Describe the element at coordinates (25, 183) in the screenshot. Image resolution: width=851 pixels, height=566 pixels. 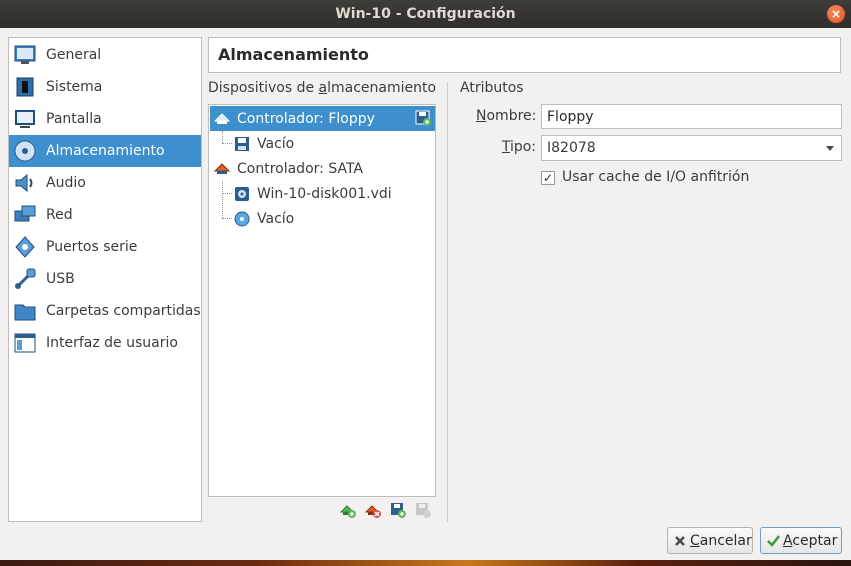
I see `speaker-icon` at that location.